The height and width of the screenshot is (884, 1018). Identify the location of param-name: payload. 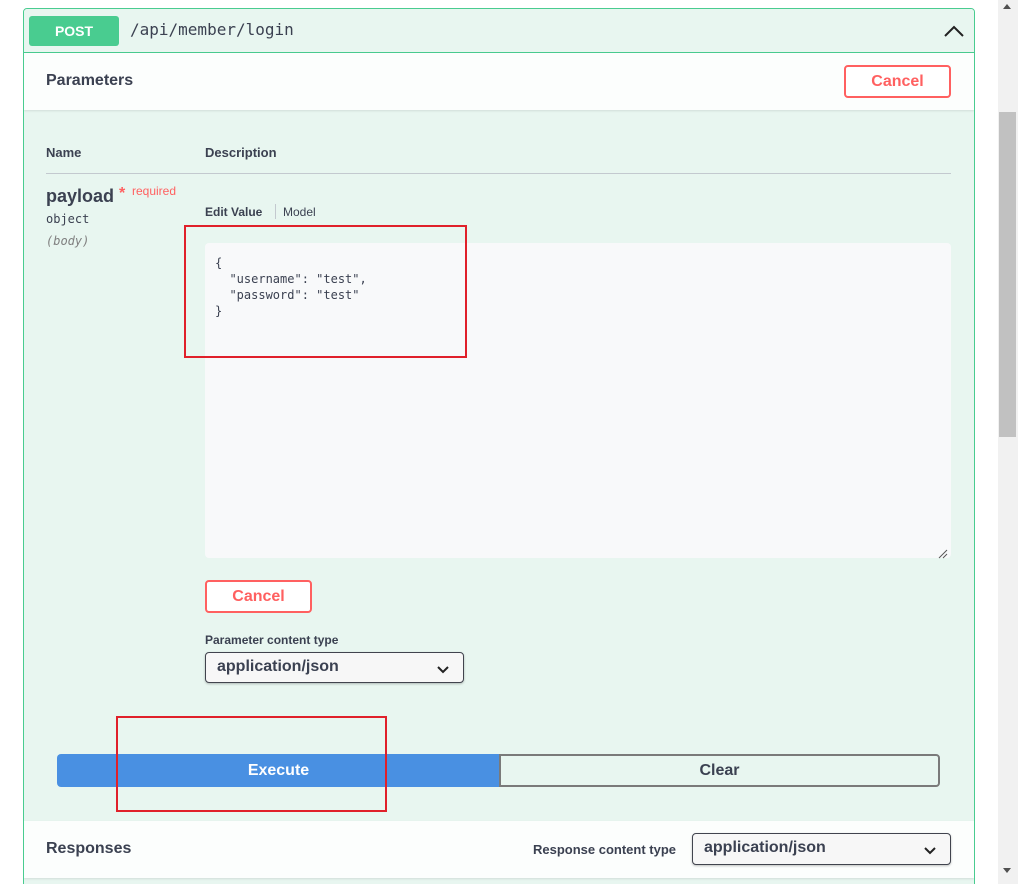
(80, 196).